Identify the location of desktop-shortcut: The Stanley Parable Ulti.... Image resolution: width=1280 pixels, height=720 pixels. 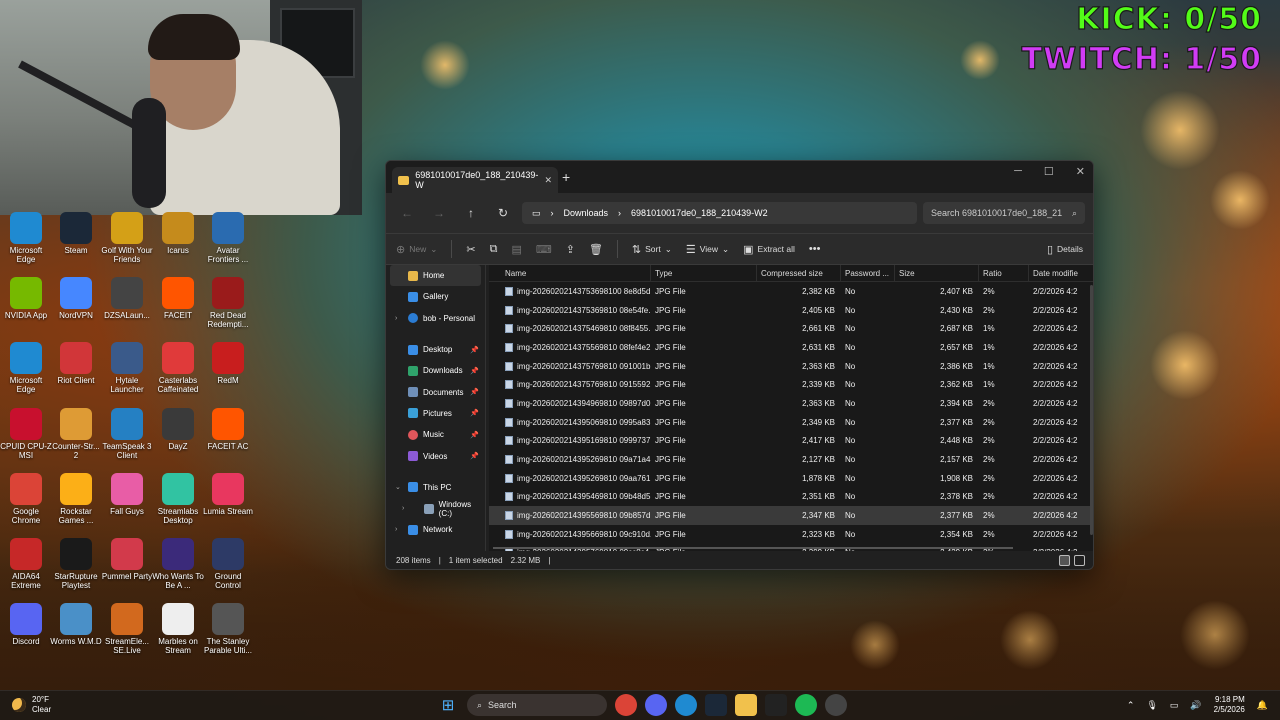
(228, 629).